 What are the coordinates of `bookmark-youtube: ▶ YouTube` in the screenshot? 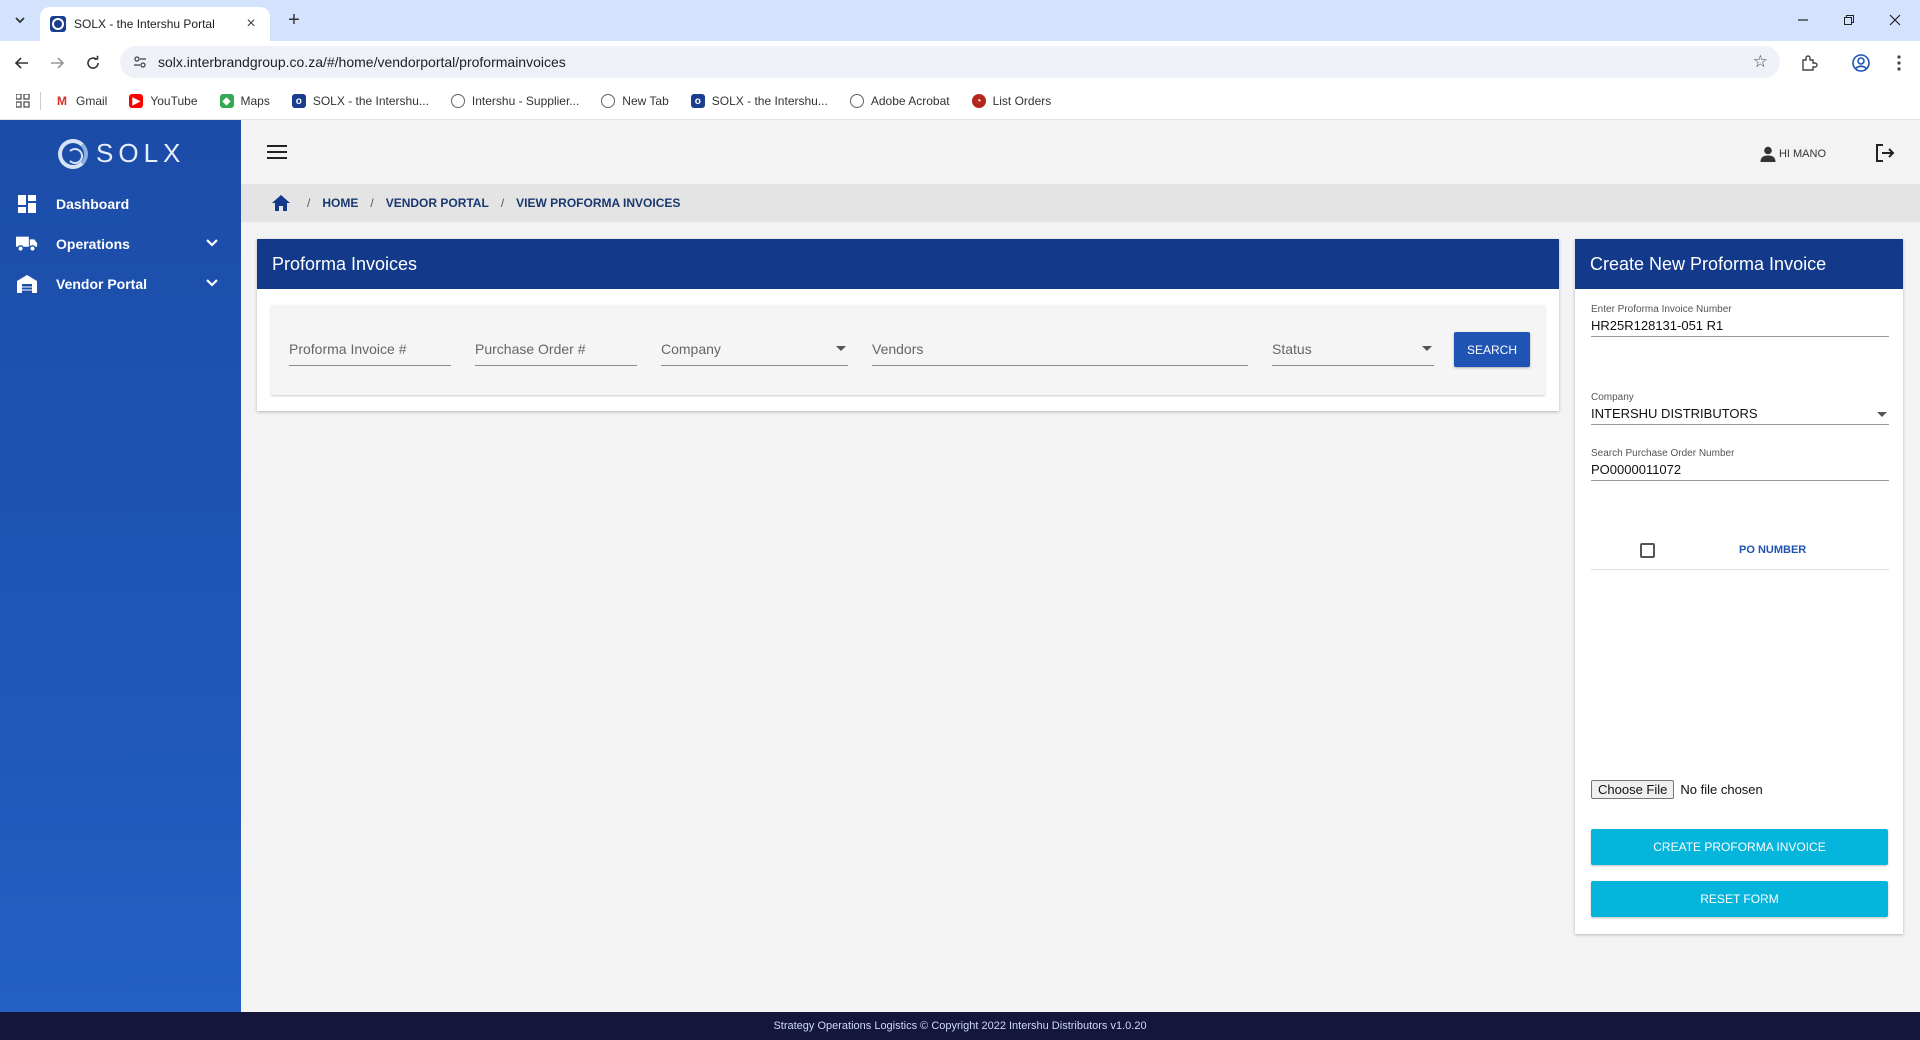 It's located at (163, 101).